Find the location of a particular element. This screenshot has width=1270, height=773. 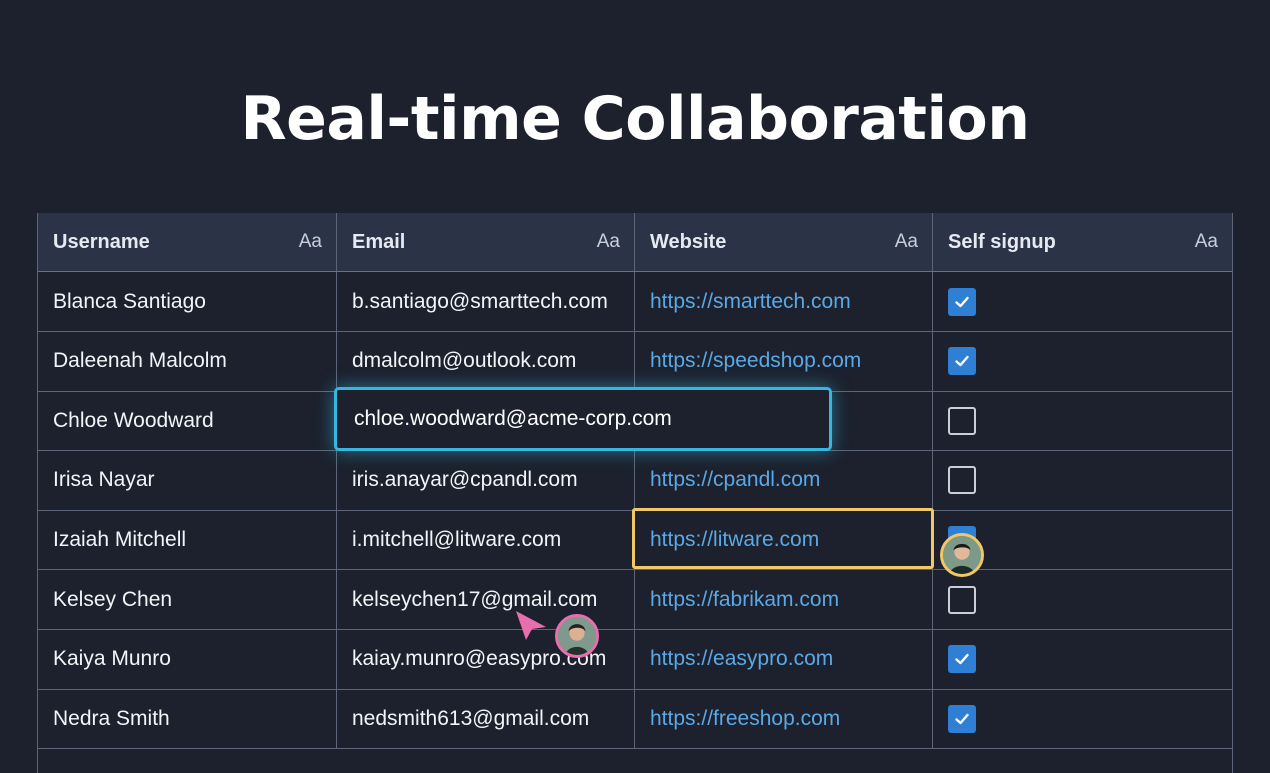

column-header-label: Email is located at coordinates (379, 241).